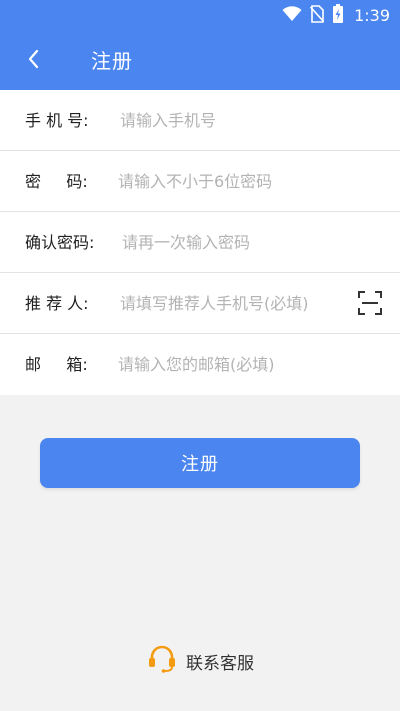 The width and height of the screenshot is (400, 711). I want to click on chevron-left-icon, so click(34, 61).